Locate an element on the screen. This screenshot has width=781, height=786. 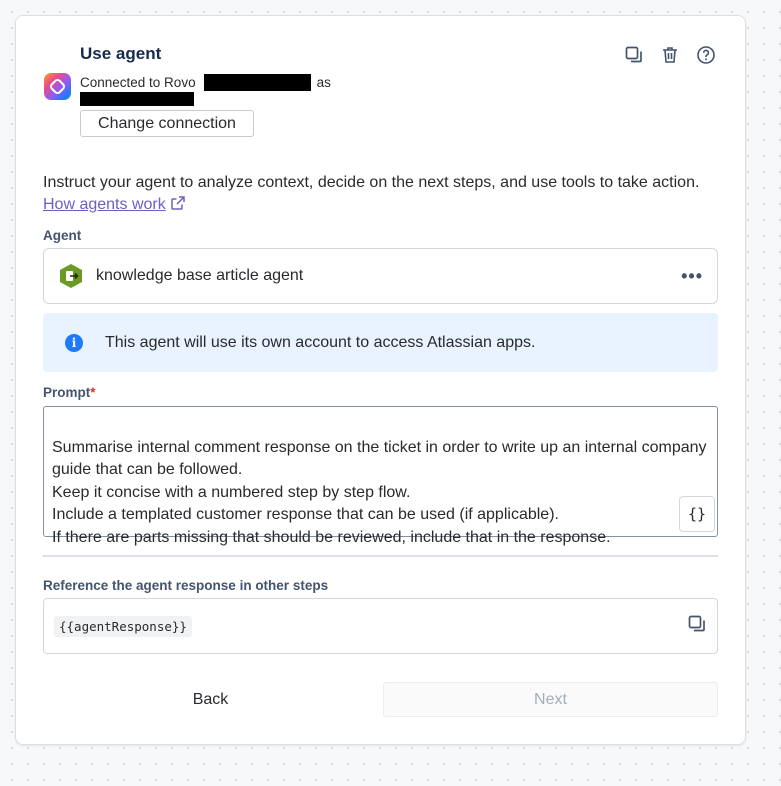
prompt-label: Prompt* is located at coordinates (69, 392).